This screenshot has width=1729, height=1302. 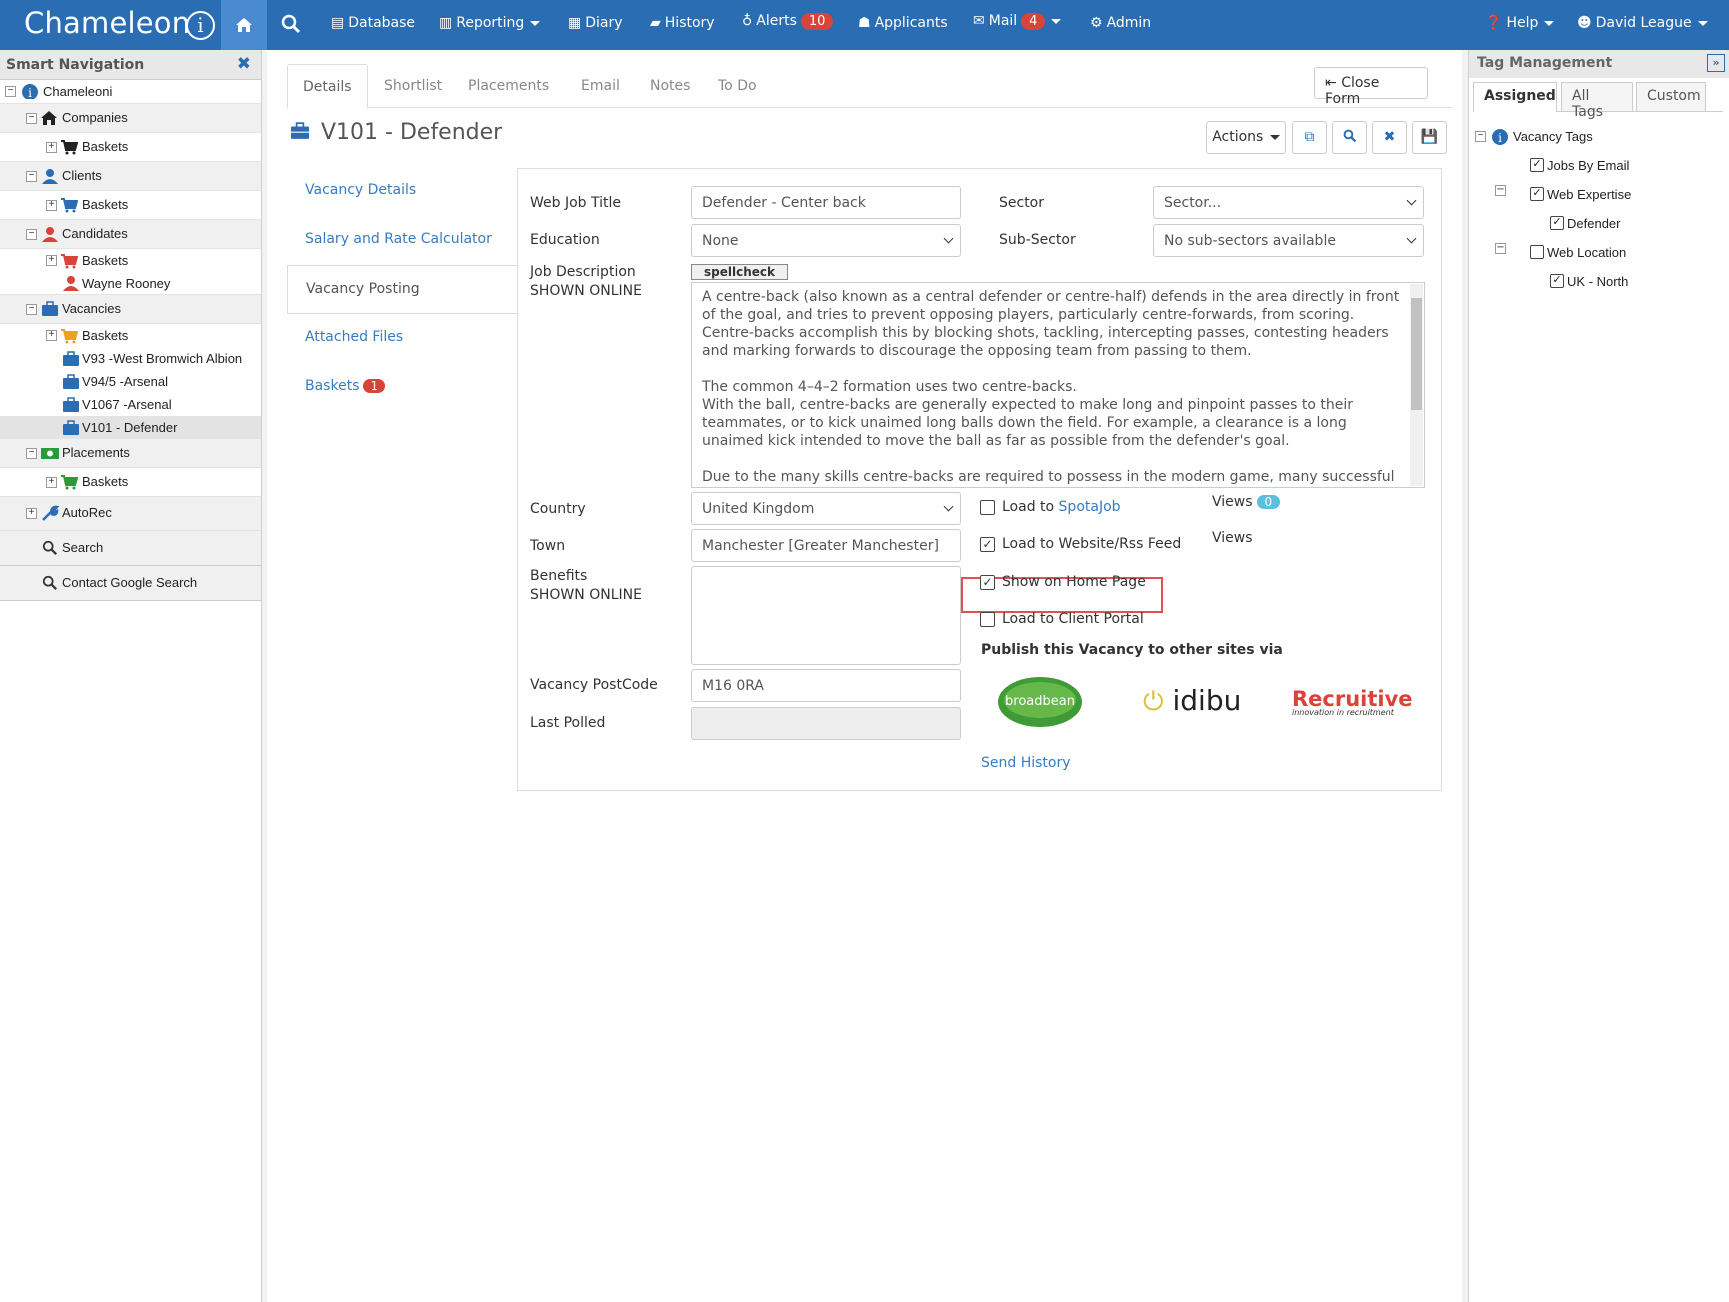 I want to click on help-menu: ❓ Help, so click(x=1520, y=23).